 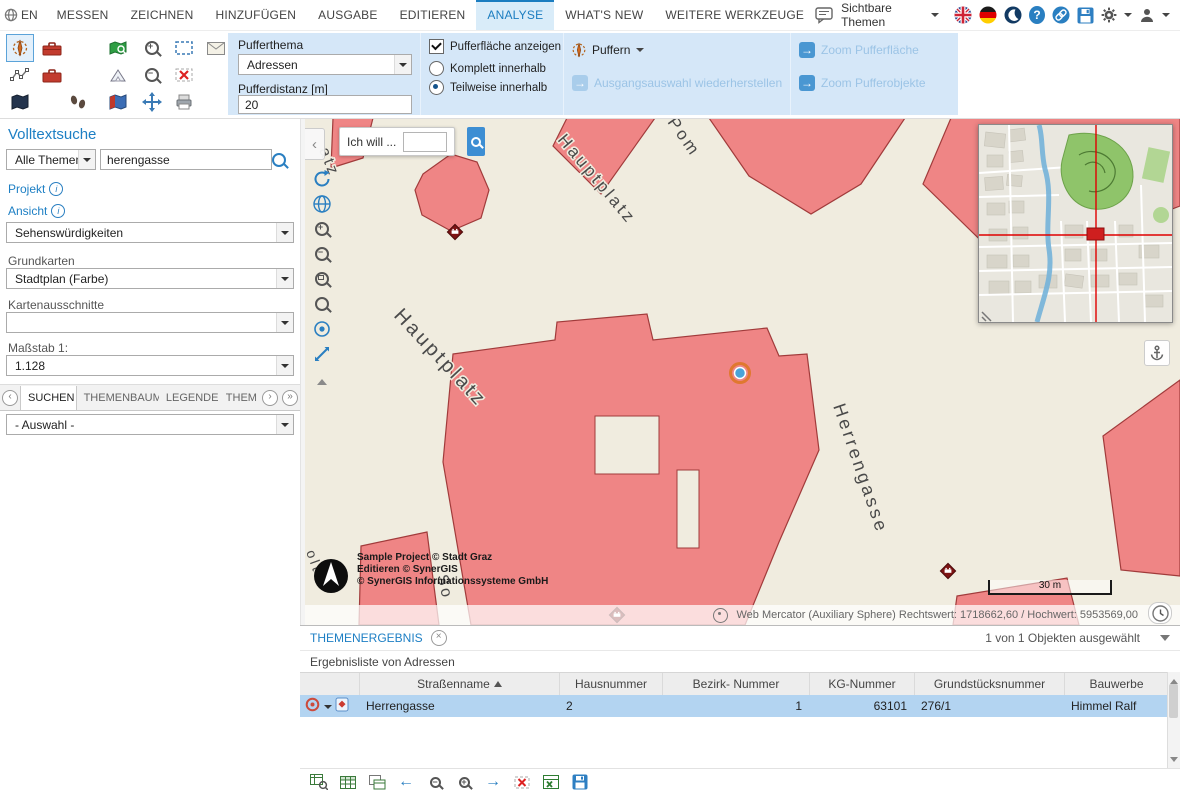 I want to click on clear-result-selection-icon, so click(x=522, y=782).